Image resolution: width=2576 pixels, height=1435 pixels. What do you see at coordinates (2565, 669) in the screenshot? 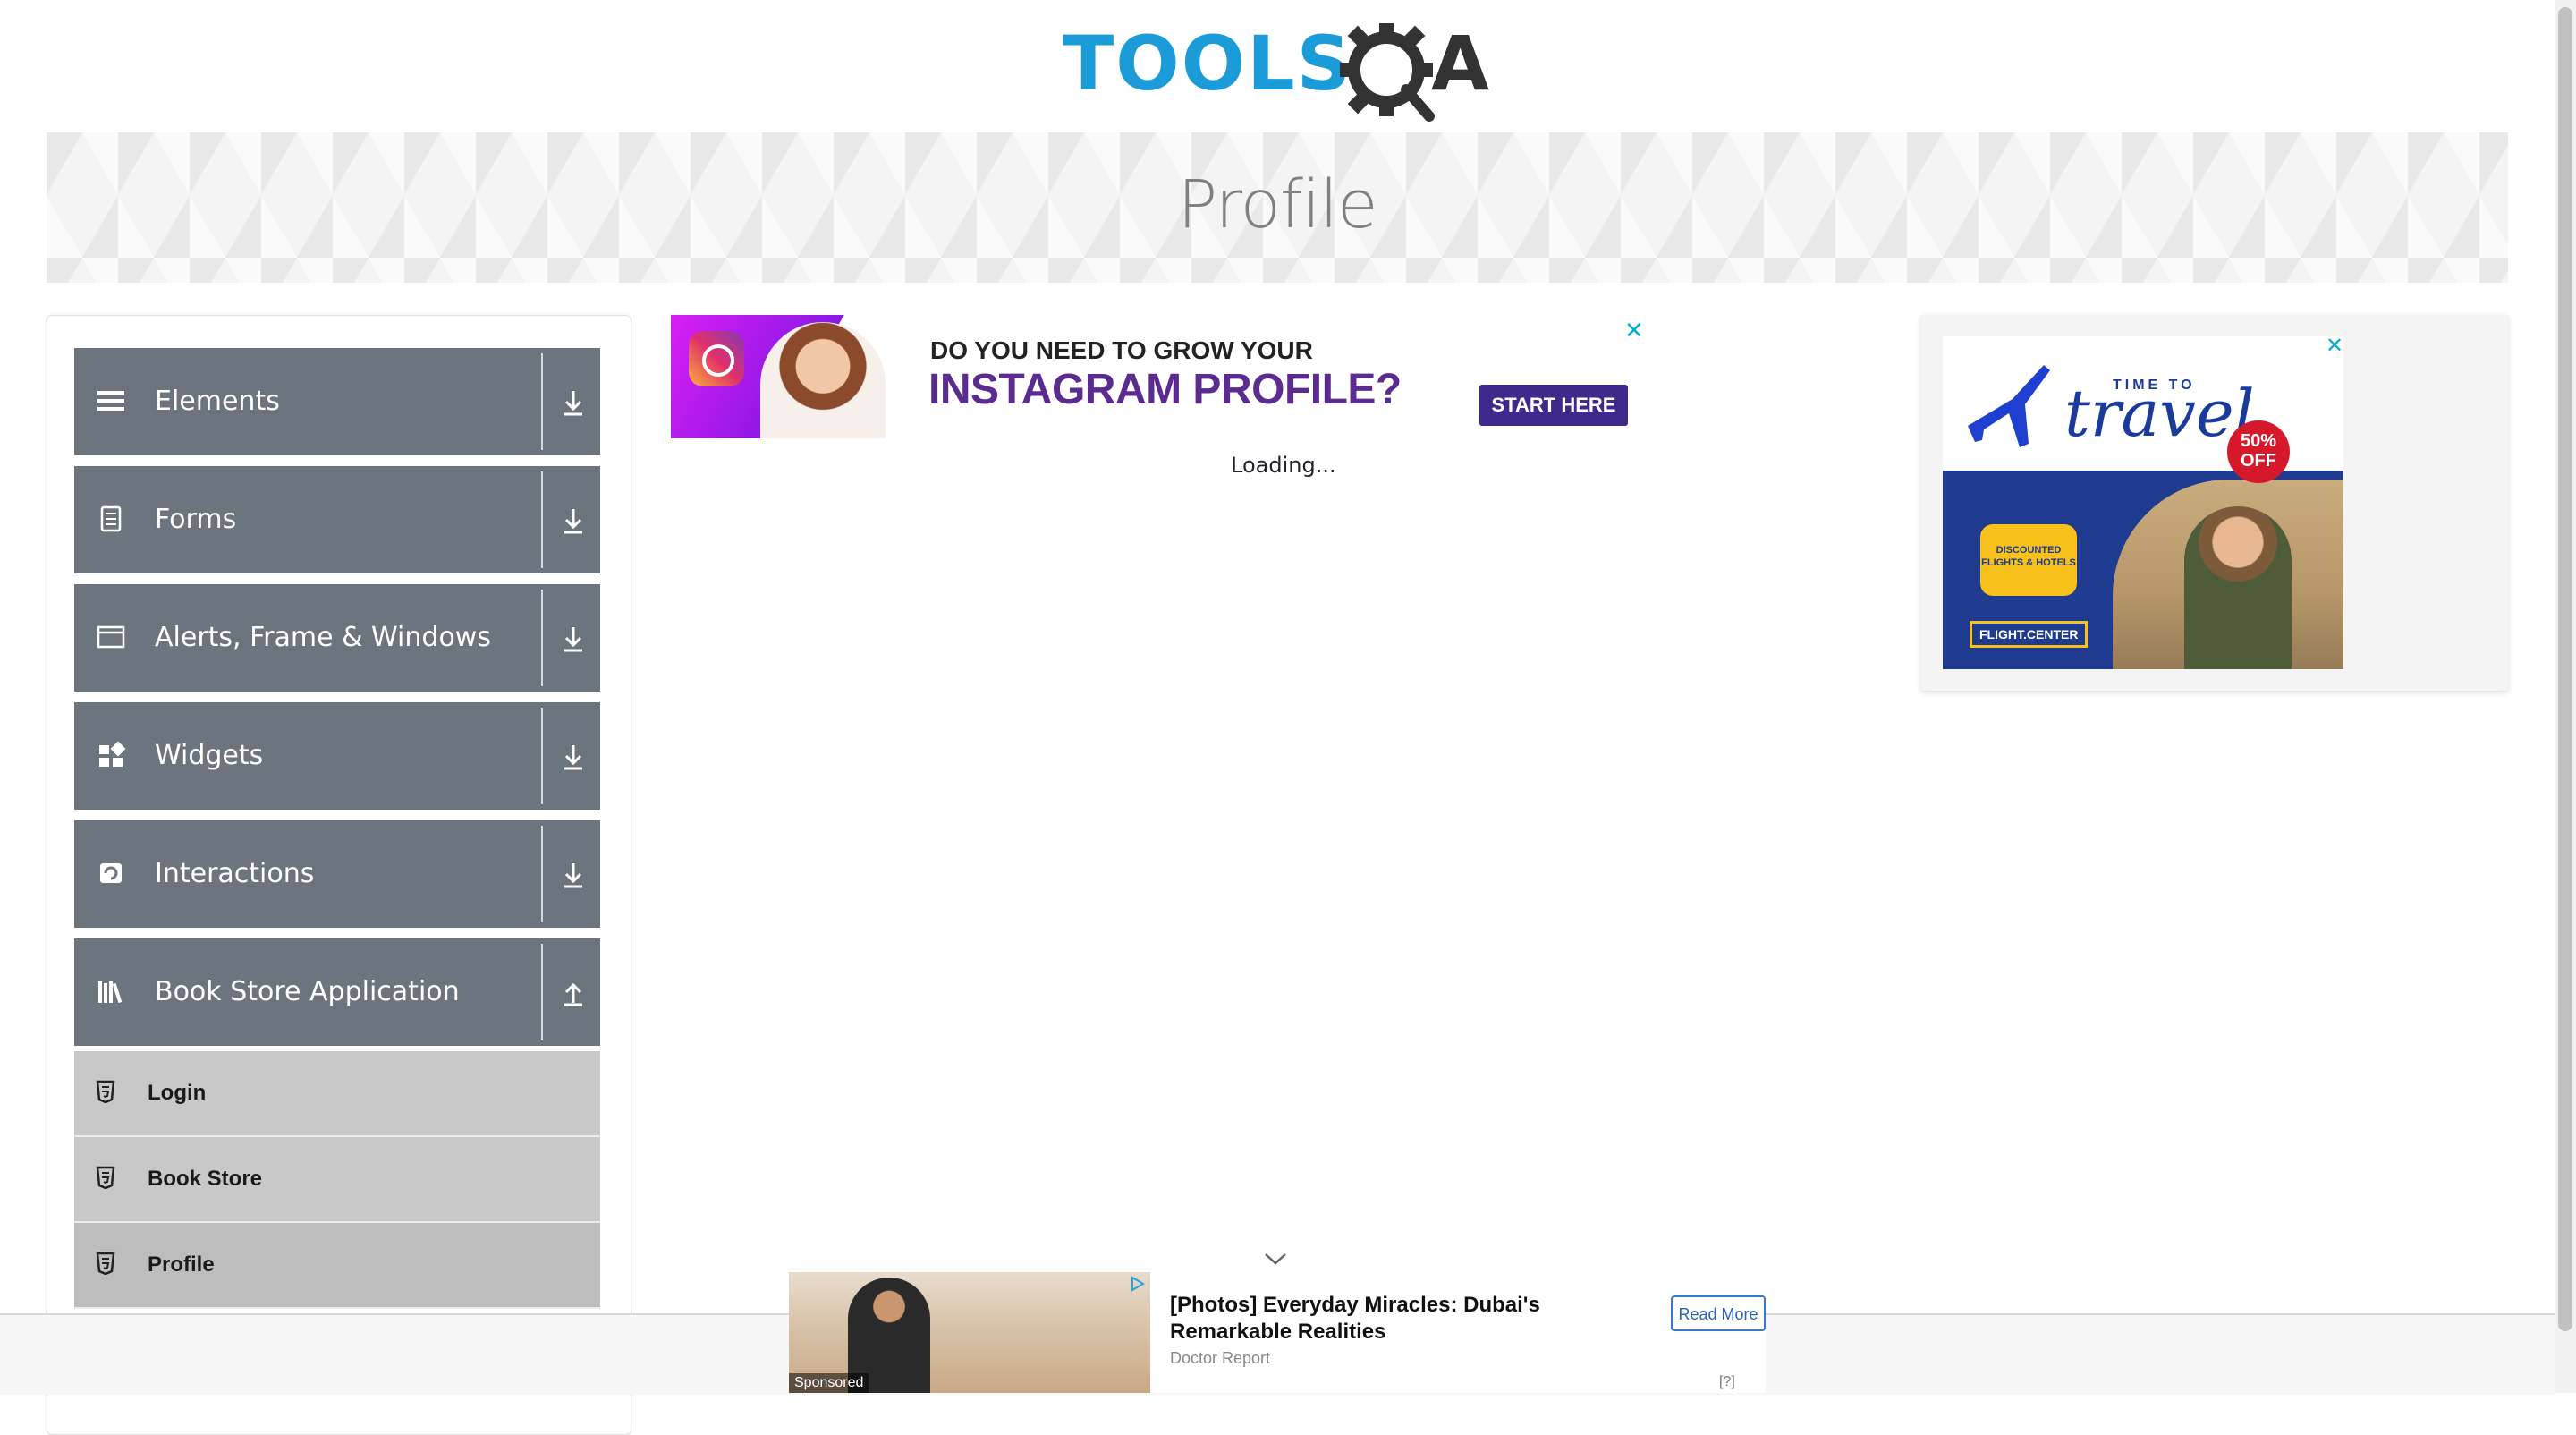
I see `scrollbar-thumb` at bounding box center [2565, 669].